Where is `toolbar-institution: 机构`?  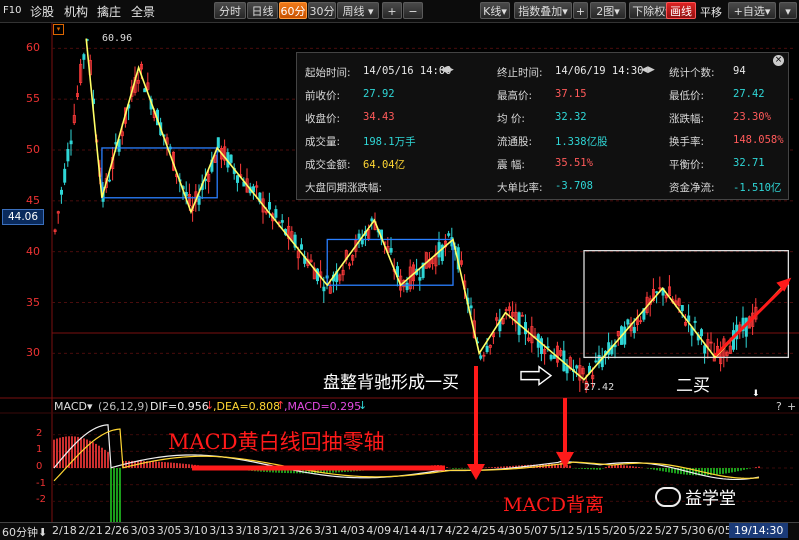 toolbar-institution: 机构 is located at coordinates (76, 11).